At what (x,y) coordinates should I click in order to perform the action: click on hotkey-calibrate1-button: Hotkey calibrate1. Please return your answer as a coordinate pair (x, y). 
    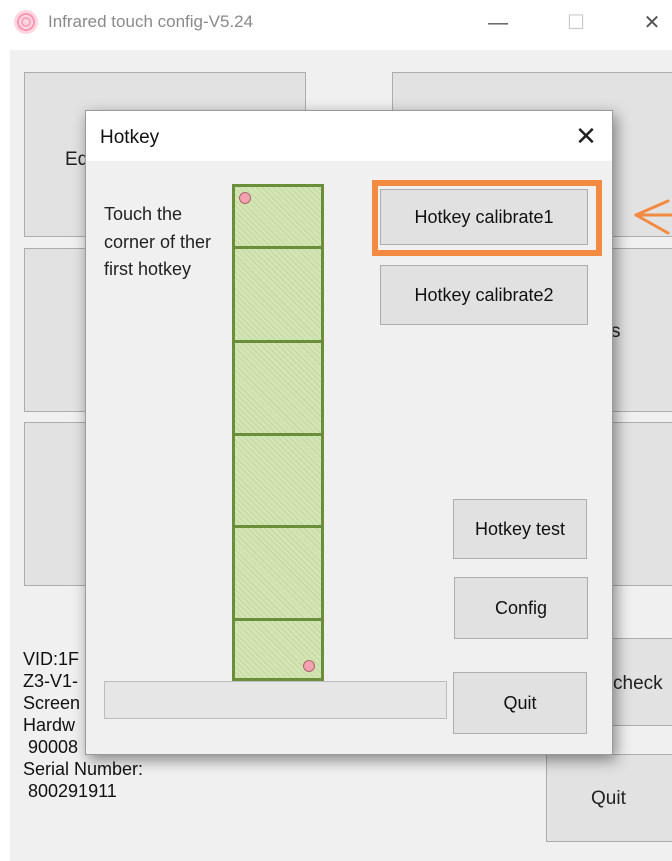
    Looking at the image, I should click on (484, 217).